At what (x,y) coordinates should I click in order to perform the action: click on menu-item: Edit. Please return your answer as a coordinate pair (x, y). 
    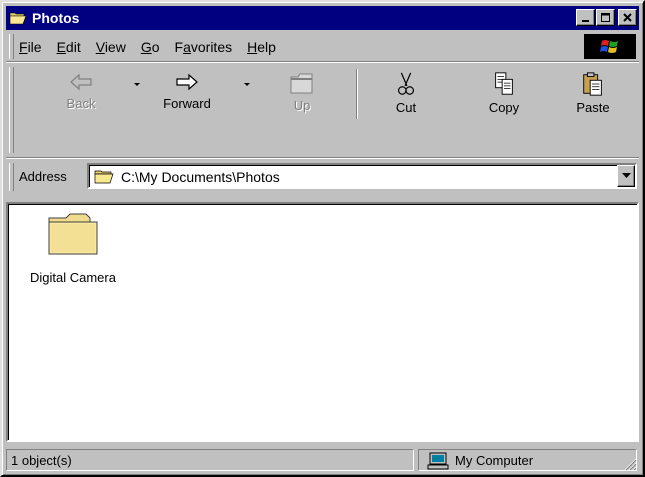
    Looking at the image, I should click on (69, 47).